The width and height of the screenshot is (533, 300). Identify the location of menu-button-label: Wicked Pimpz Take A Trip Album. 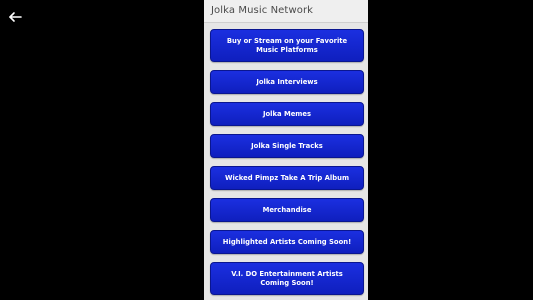
(287, 177).